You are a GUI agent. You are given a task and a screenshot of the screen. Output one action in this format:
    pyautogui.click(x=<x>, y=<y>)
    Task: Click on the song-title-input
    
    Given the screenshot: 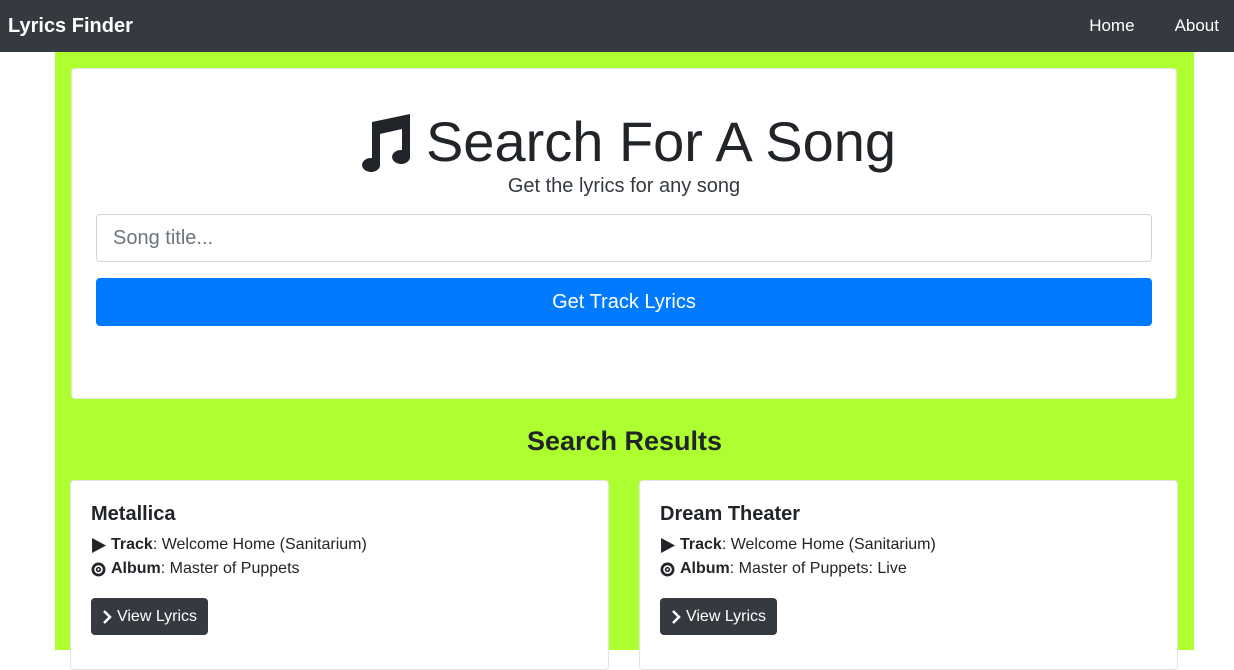 What is the action you would take?
    pyautogui.click(x=624, y=238)
    